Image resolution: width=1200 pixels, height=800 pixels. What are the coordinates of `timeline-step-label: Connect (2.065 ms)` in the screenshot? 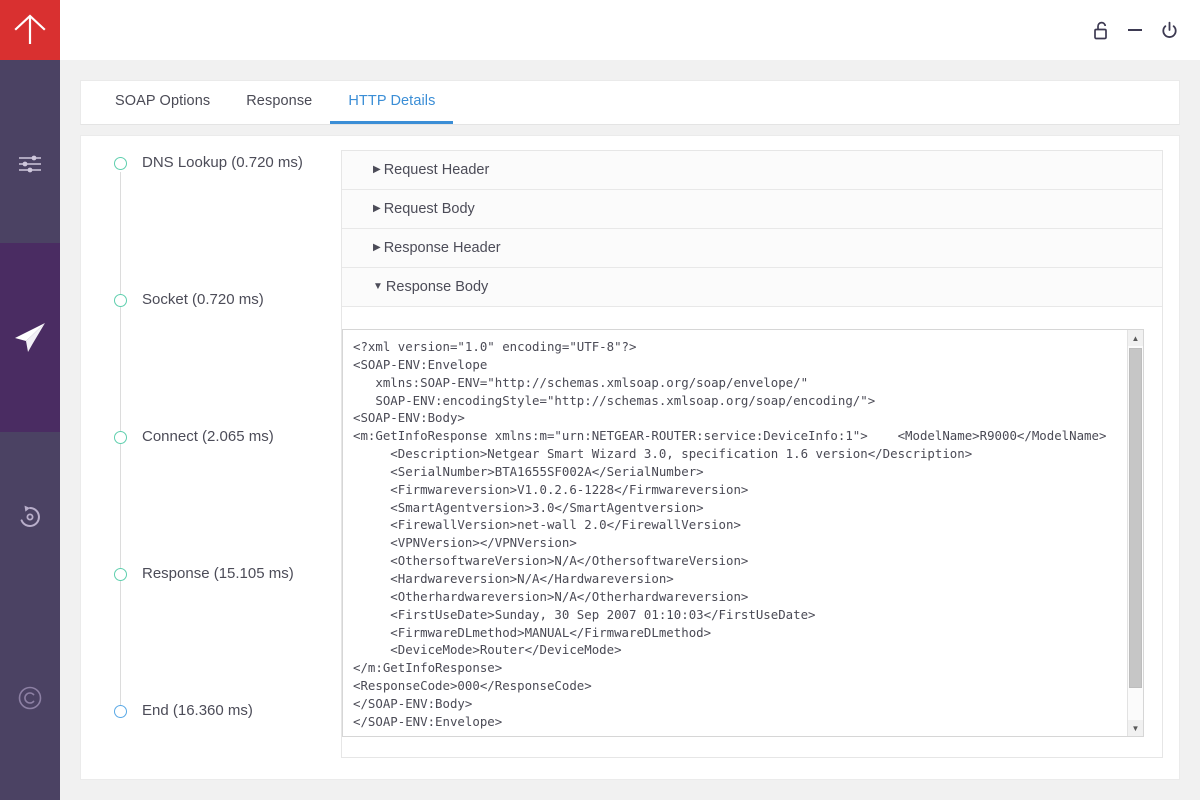 It's located at (208, 436).